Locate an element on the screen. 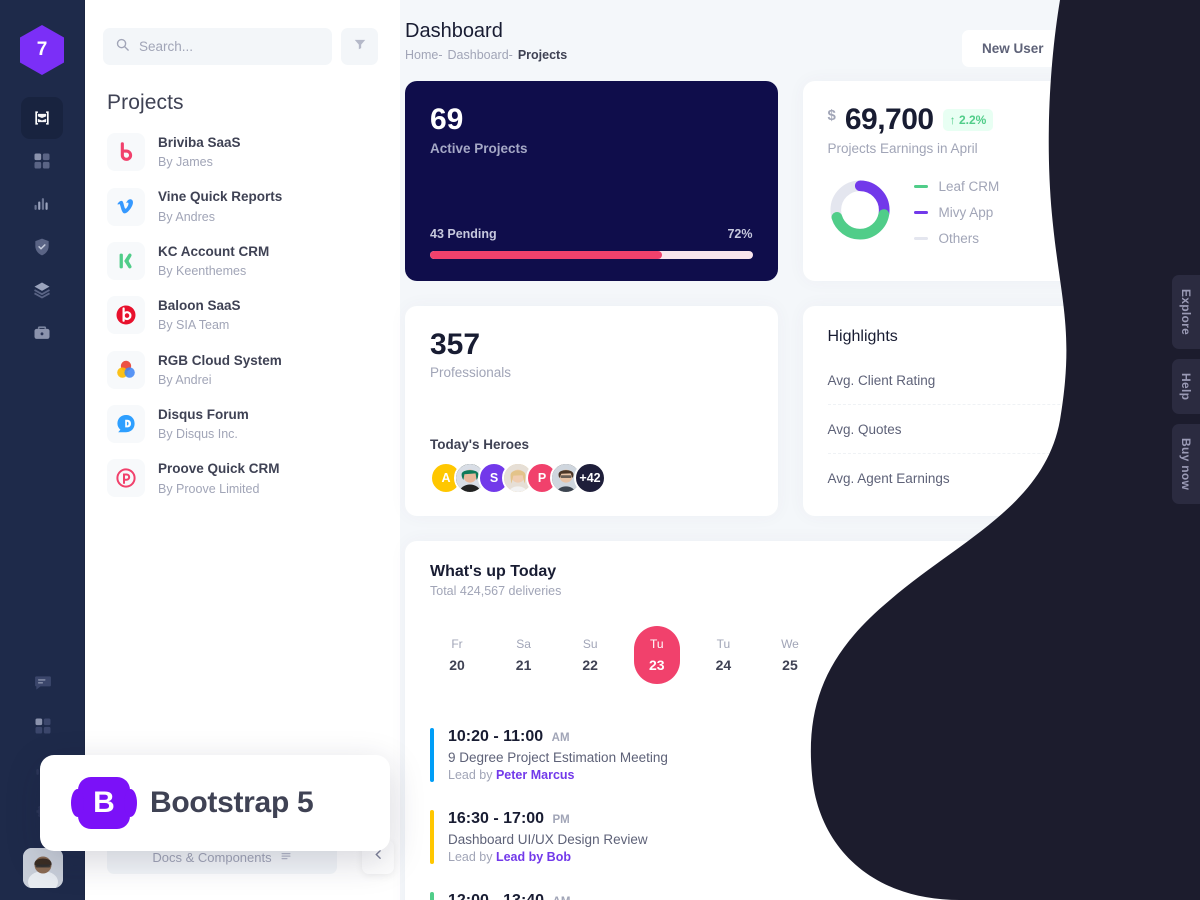  breadcrumb-item: Home- is located at coordinates (424, 55).